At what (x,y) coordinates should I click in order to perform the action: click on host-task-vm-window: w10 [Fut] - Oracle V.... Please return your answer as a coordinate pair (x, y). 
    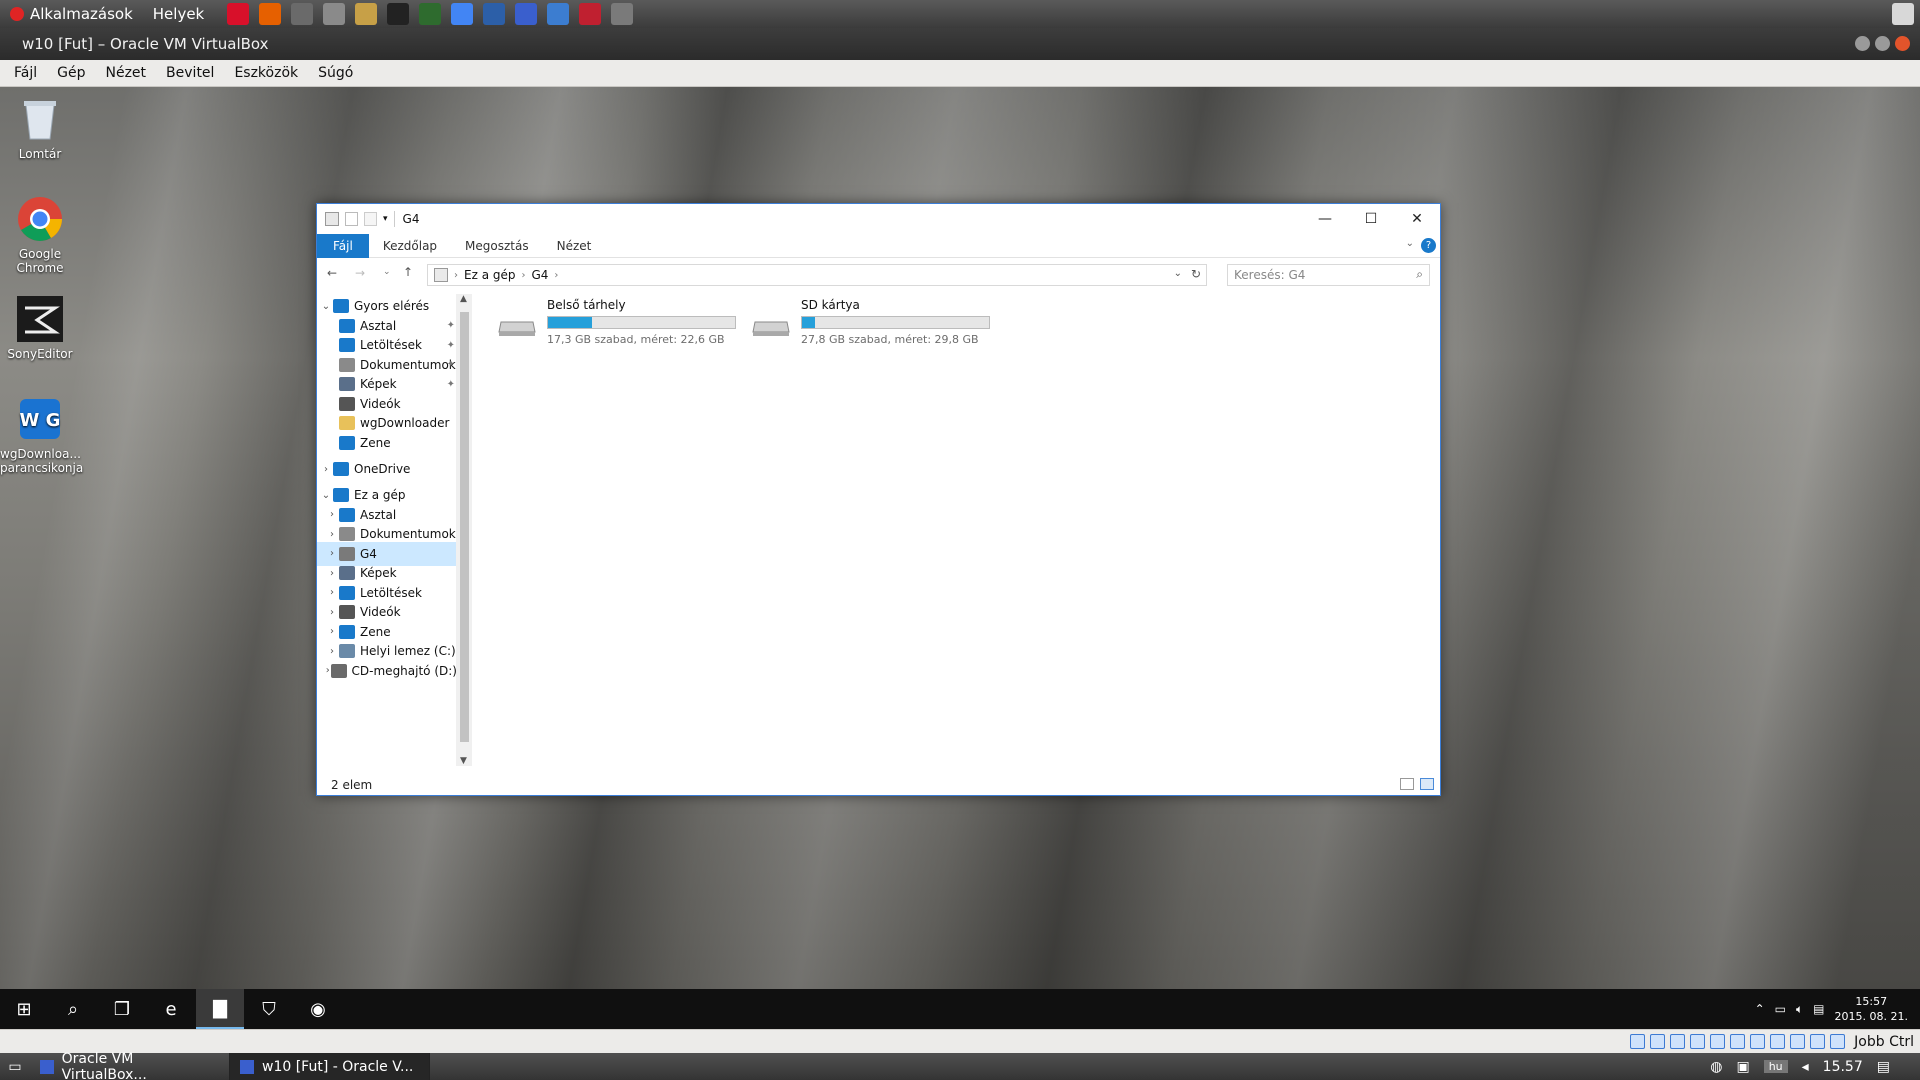
    Looking at the image, I should click on (330, 1066).